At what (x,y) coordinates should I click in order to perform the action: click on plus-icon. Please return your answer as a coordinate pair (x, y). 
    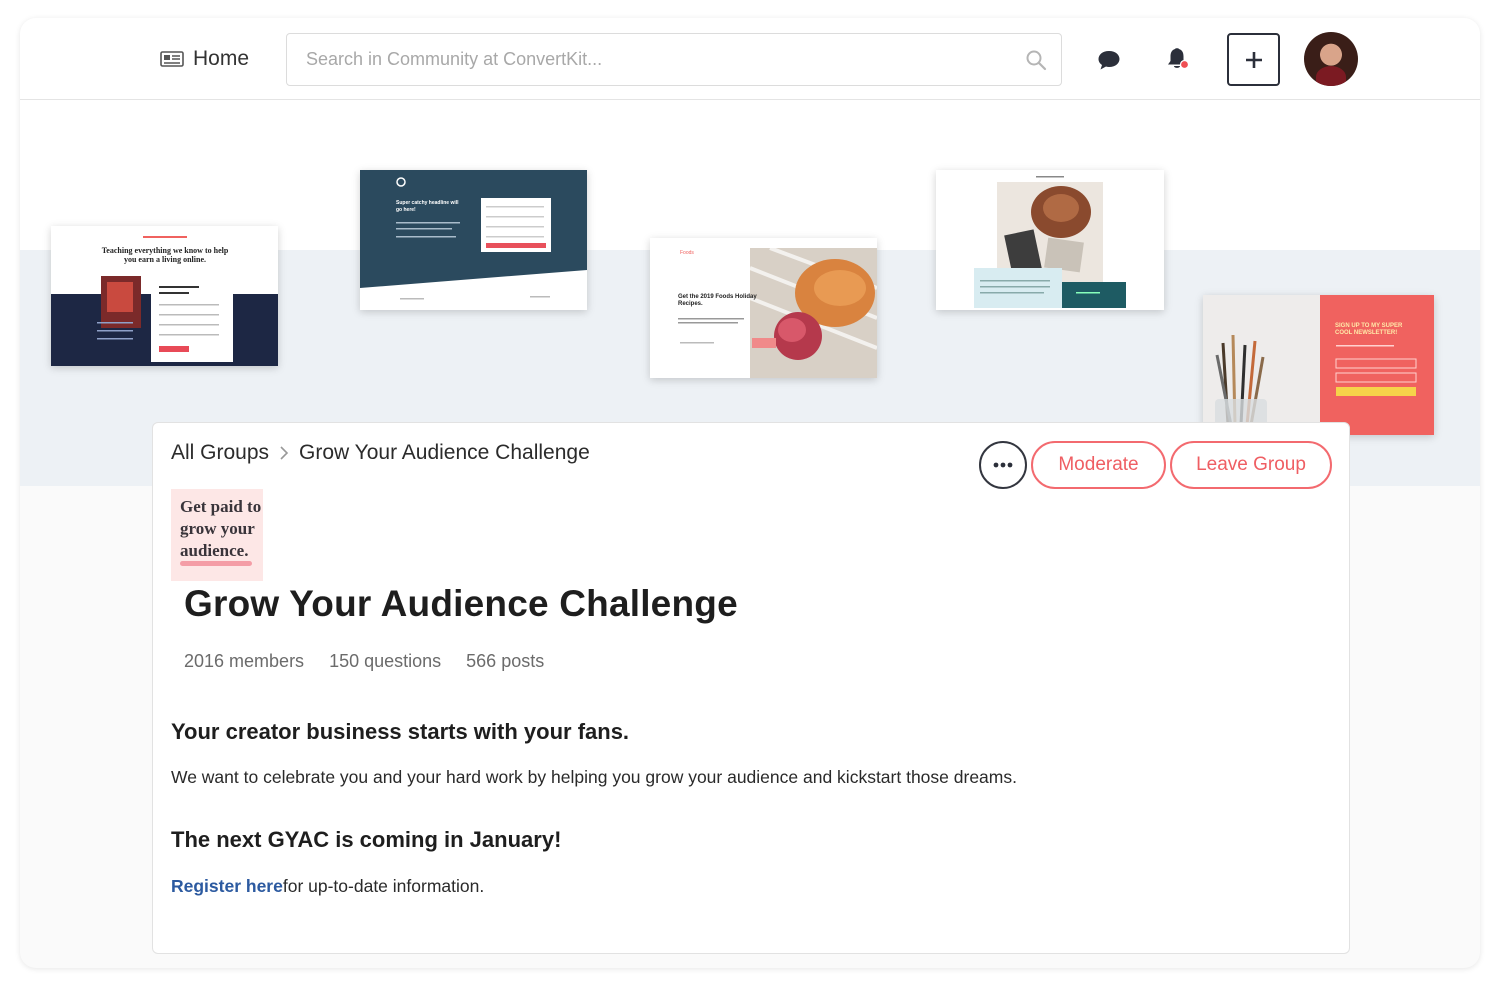
    Looking at the image, I should click on (1253, 59).